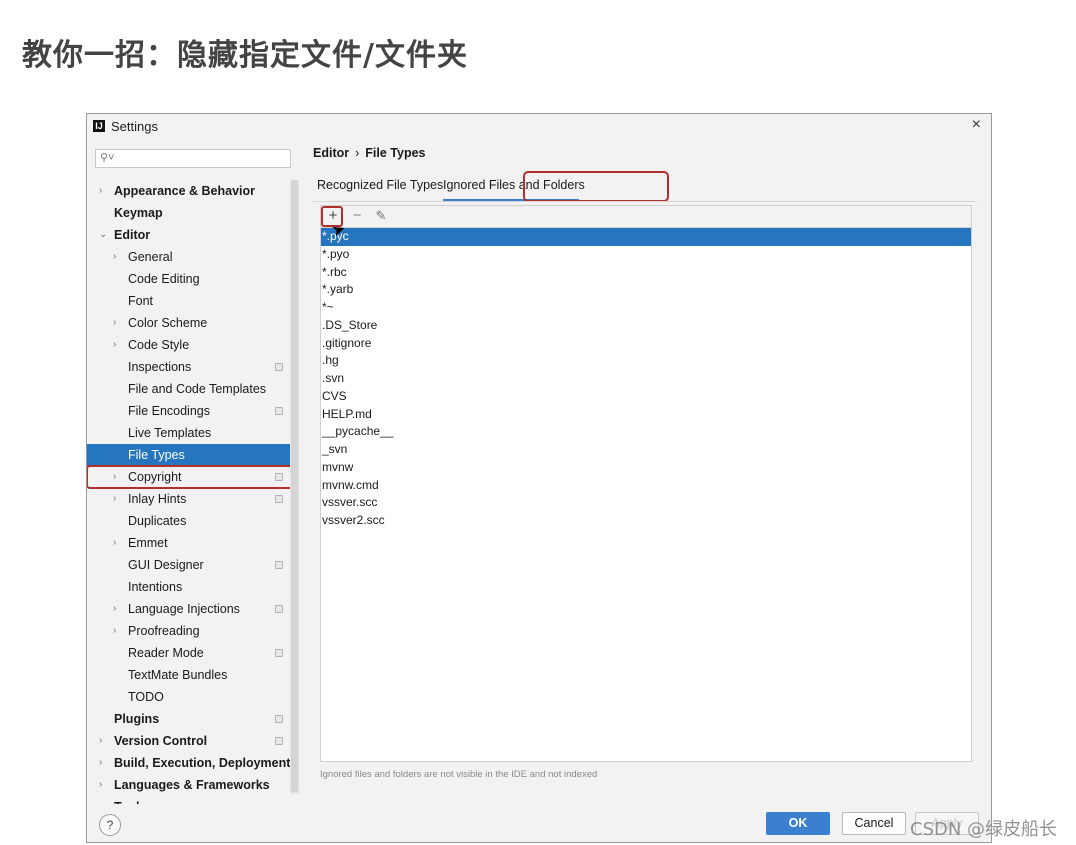  I want to click on close-icon: ×, so click(976, 125).